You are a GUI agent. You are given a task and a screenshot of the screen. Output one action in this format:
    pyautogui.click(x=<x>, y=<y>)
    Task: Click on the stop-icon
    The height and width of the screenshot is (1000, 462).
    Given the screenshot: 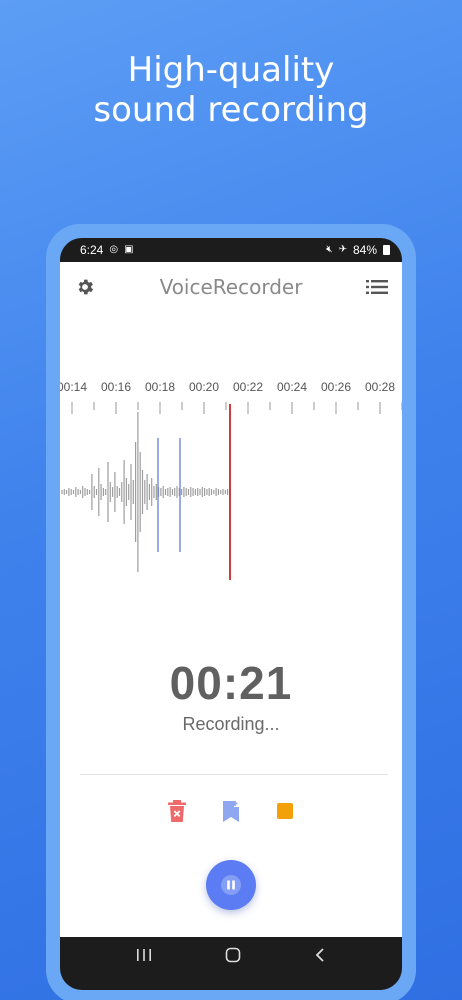 What is the action you would take?
    pyautogui.click(x=285, y=811)
    